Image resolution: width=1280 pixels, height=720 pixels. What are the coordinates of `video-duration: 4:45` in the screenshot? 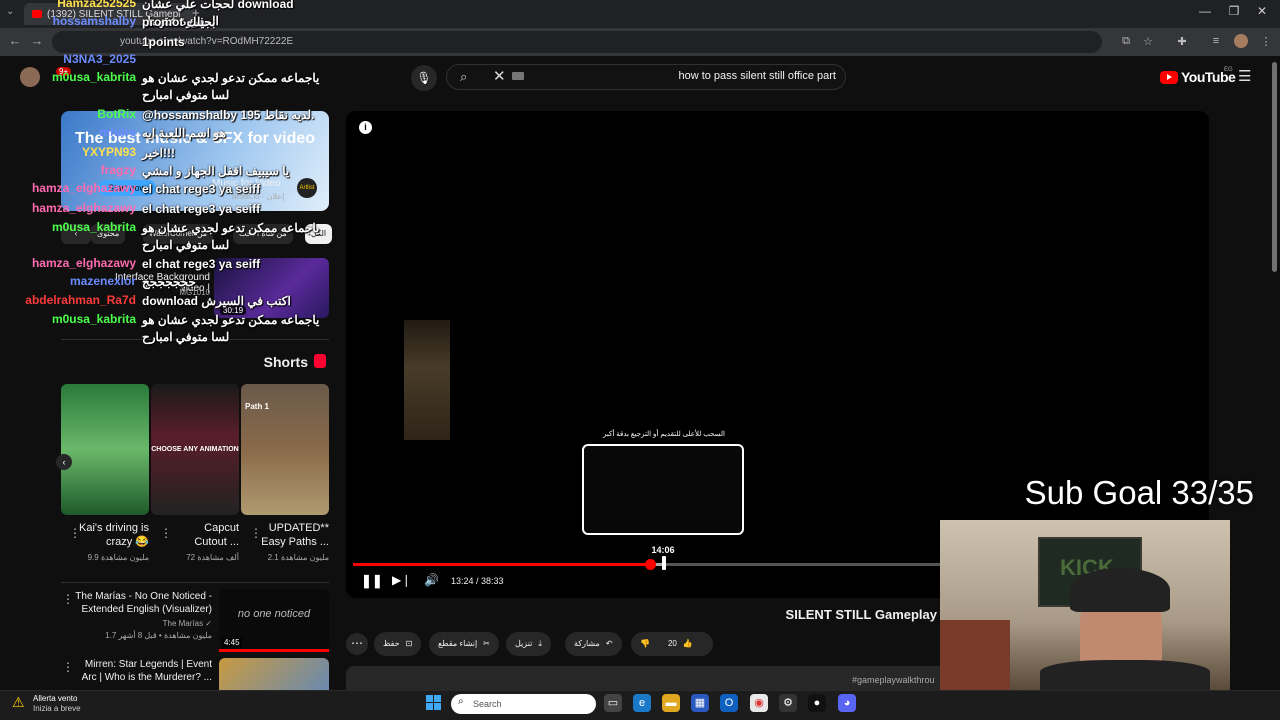 It's located at (232, 642).